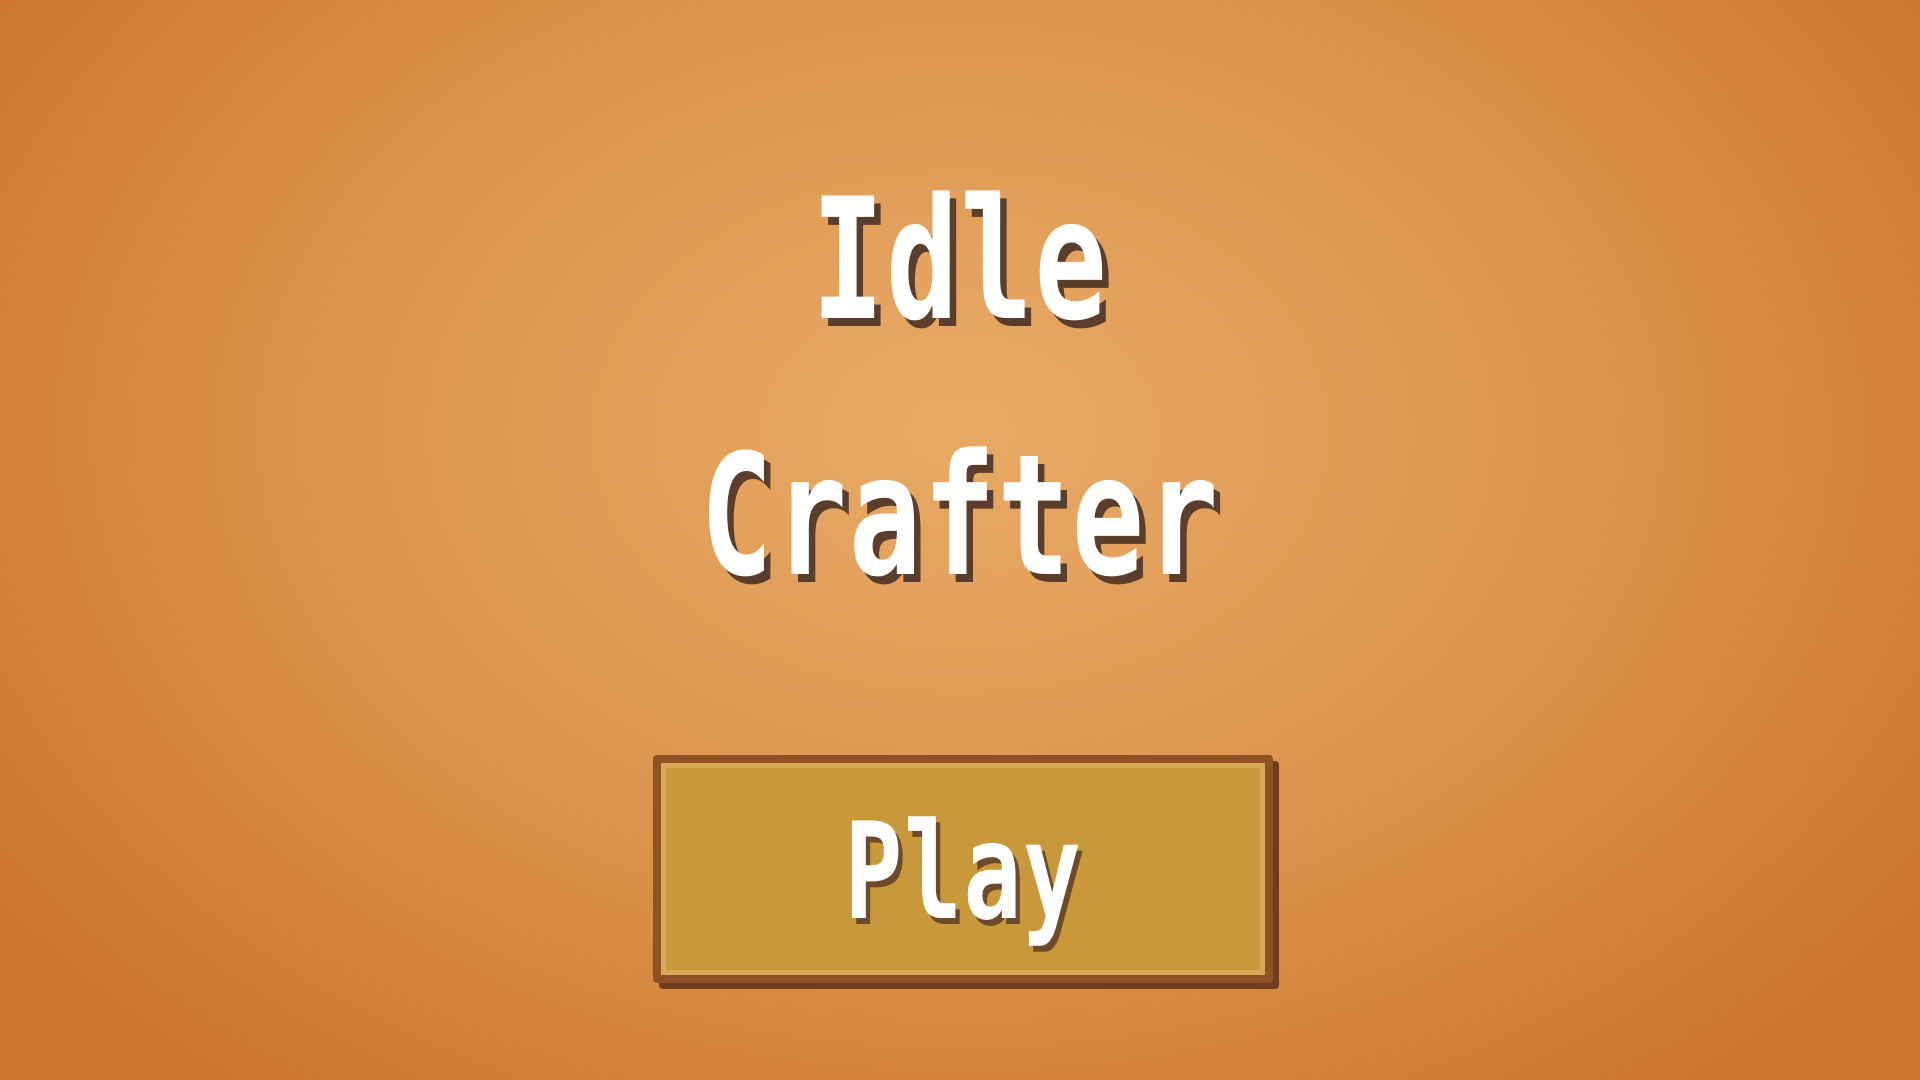  I want to click on play-button: Play, so click(963, 869).